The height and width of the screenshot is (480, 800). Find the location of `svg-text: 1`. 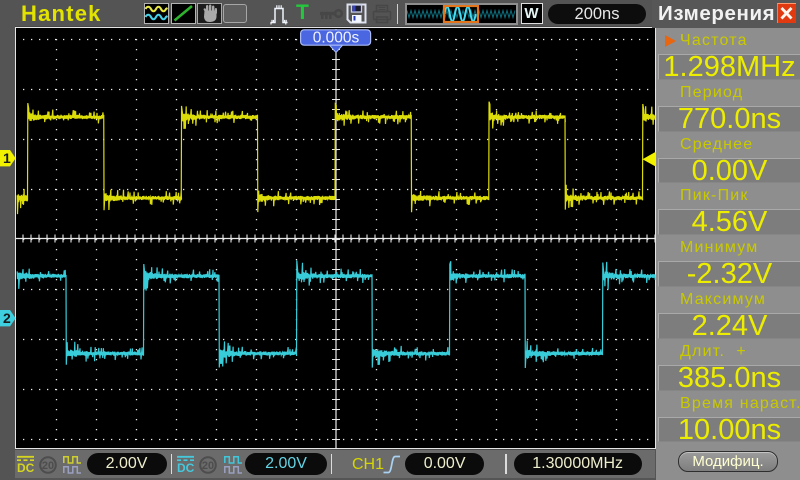

svg-text: 1 is located at coordinates (7, 158).